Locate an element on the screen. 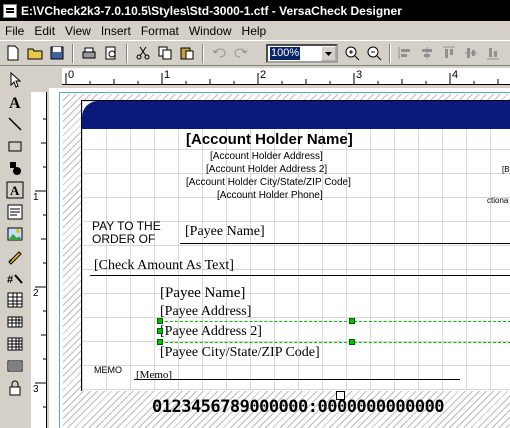 The height and width of the screenshot is (428, 510). vertical-ruler: 1 2 3 is located at coordinates (39, 260).